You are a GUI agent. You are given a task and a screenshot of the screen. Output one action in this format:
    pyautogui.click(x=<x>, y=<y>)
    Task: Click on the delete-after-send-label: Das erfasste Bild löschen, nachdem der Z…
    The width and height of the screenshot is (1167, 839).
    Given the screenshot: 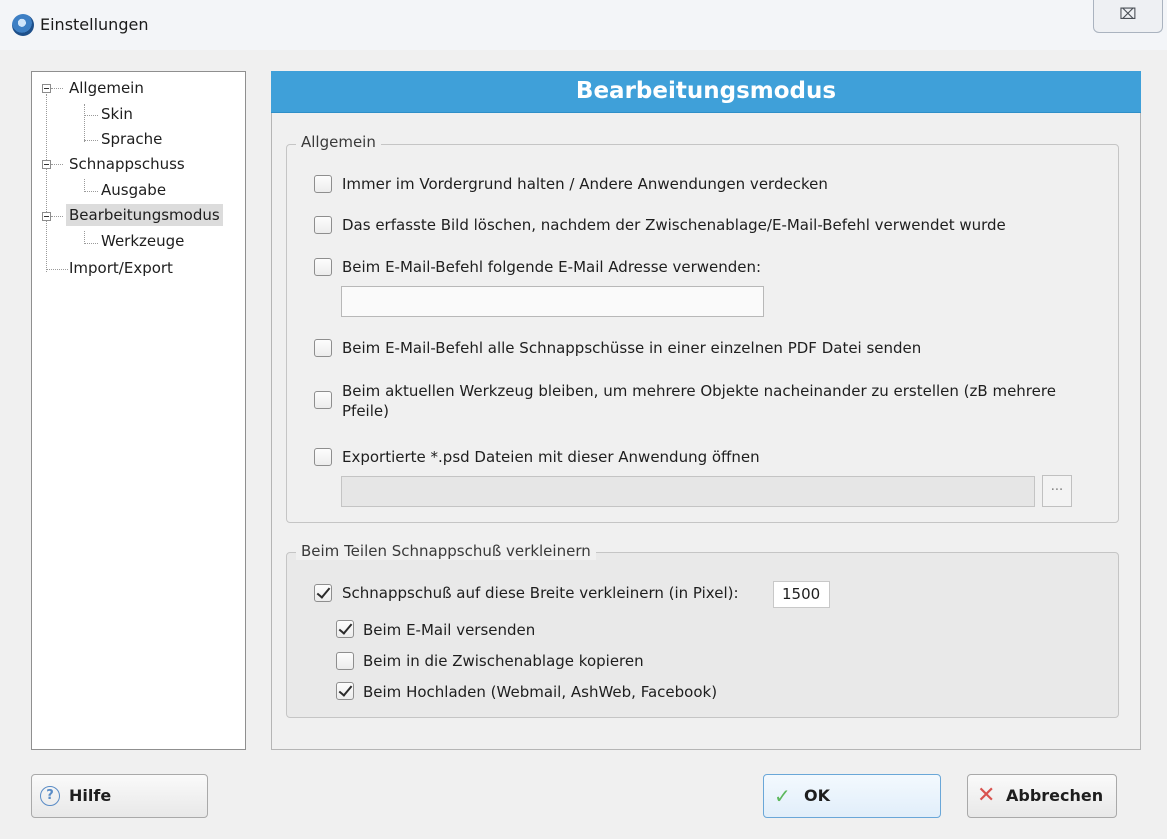 What is the action you would take?
    pyautogui.click(x=674, y=225)
    